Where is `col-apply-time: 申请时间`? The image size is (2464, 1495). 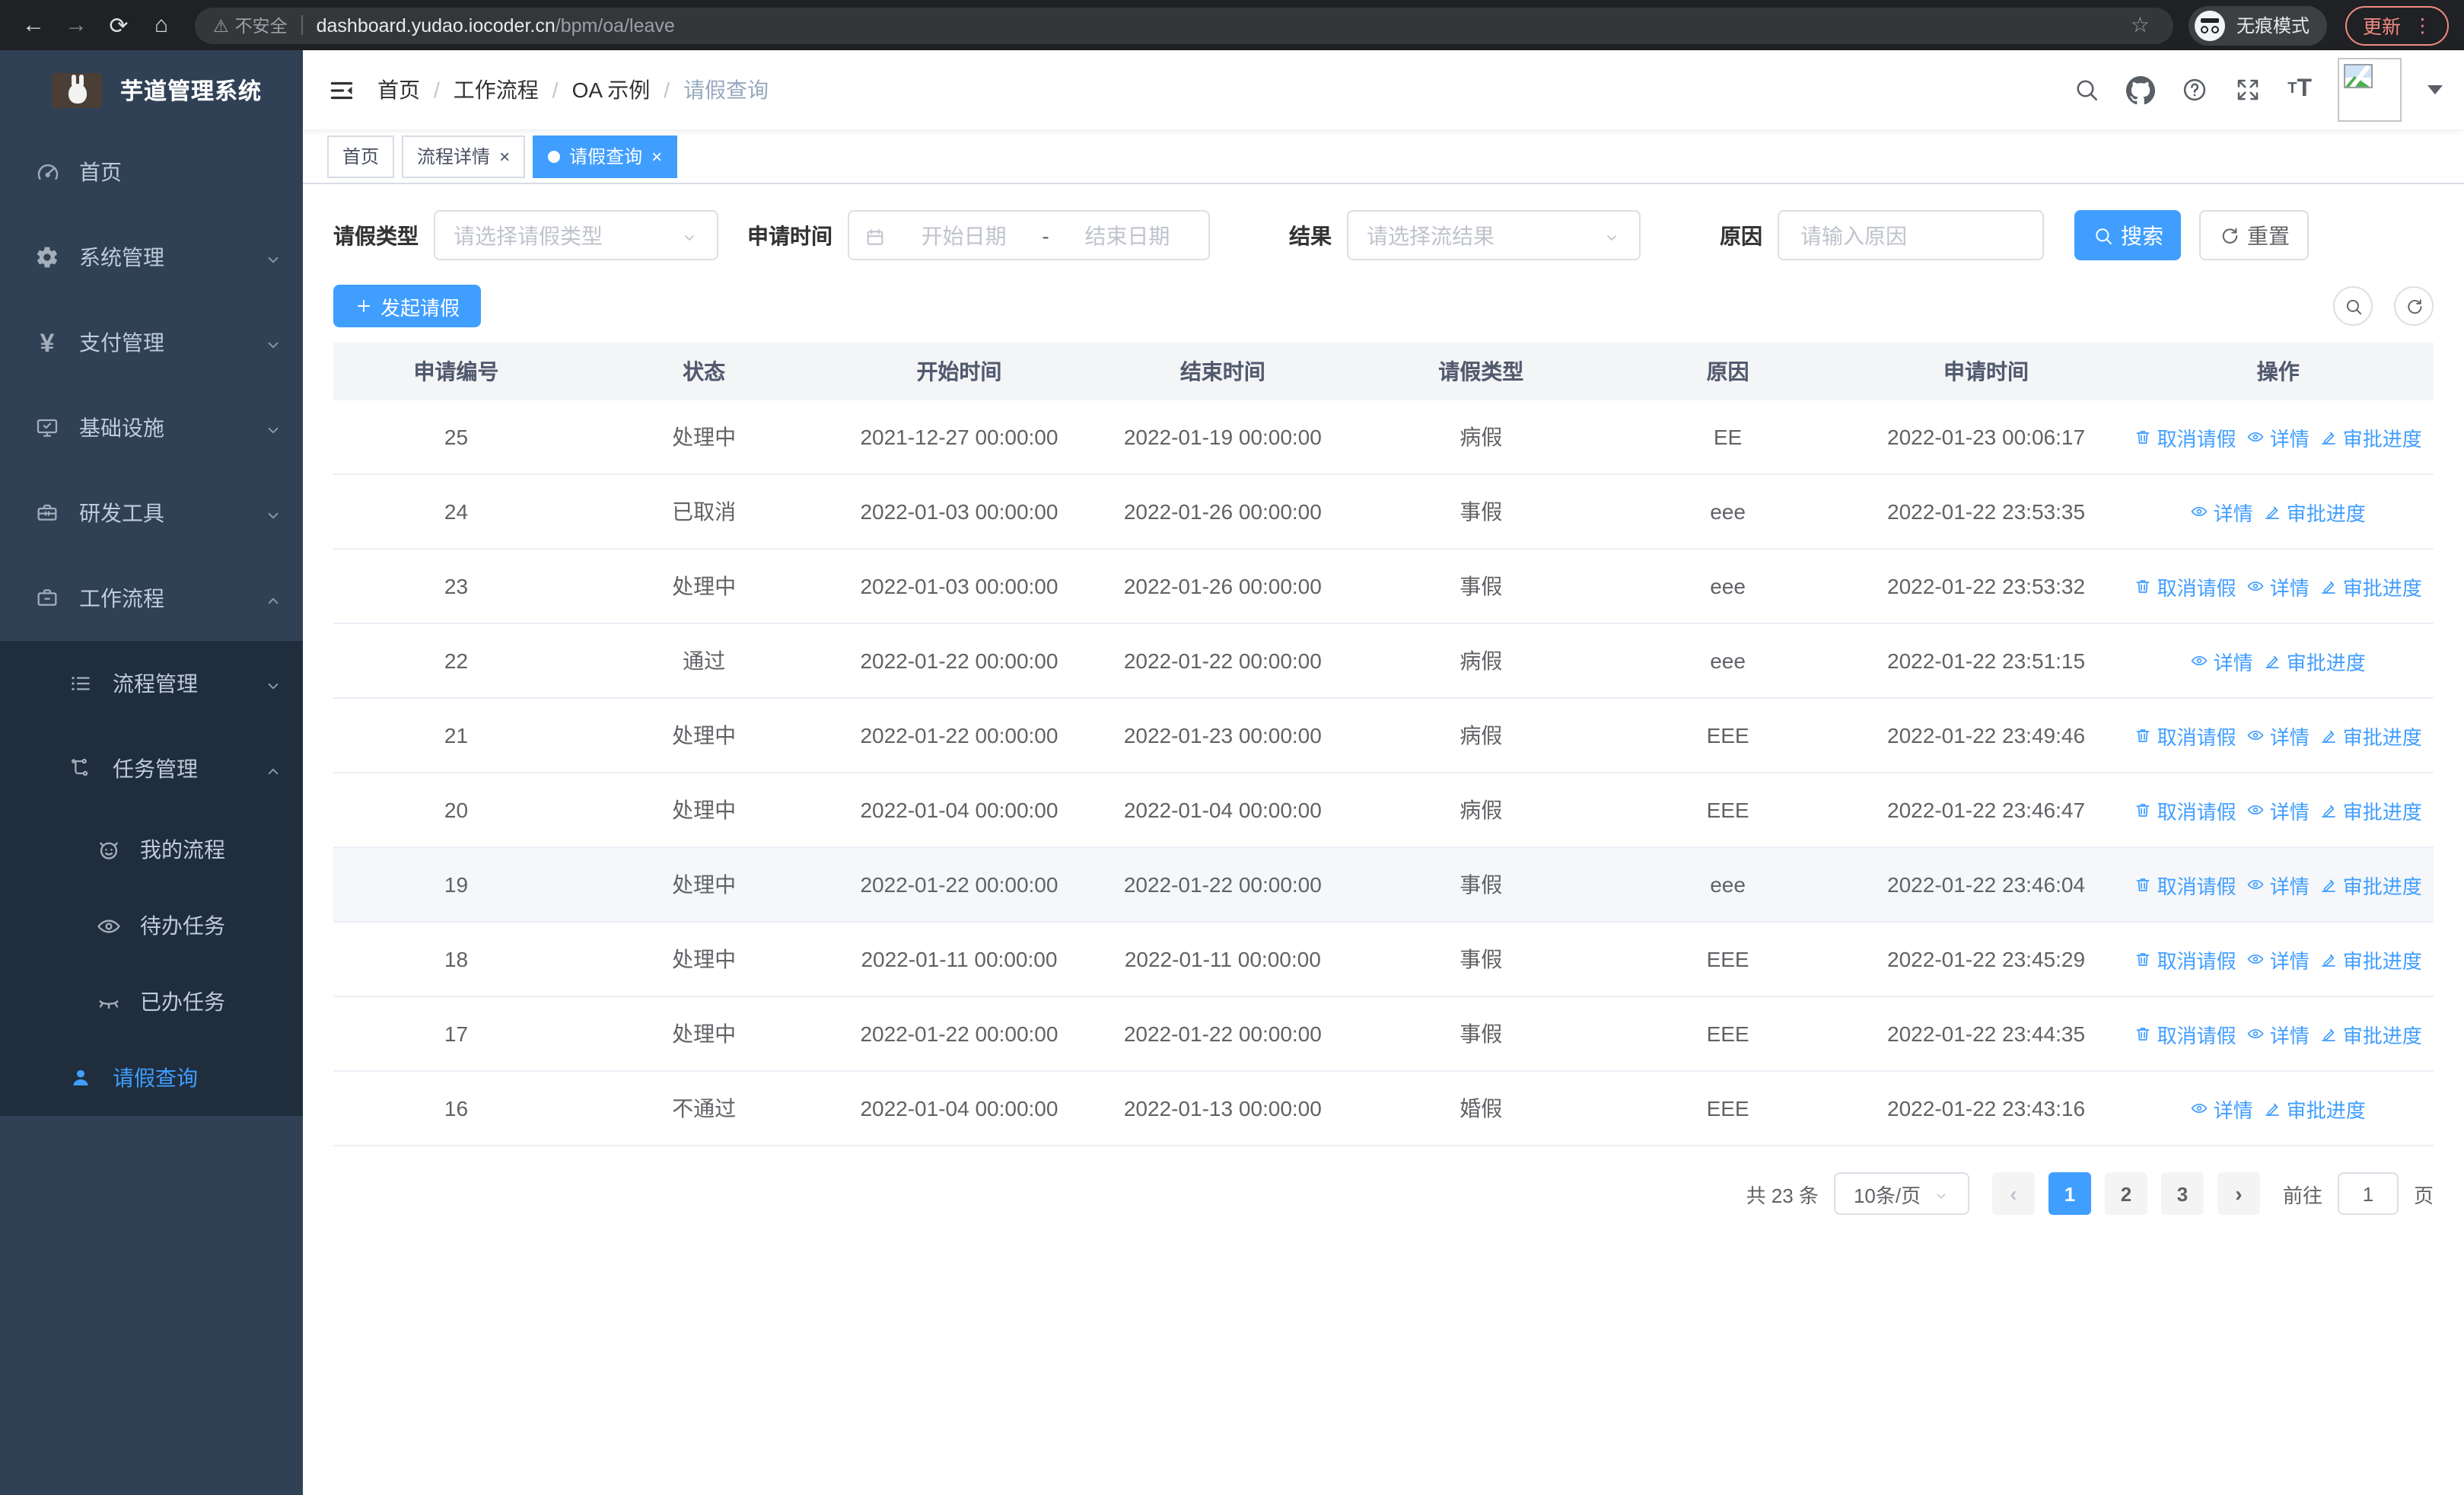
col-apply-time: 申请时间 is located at coordinates (1986, 371).